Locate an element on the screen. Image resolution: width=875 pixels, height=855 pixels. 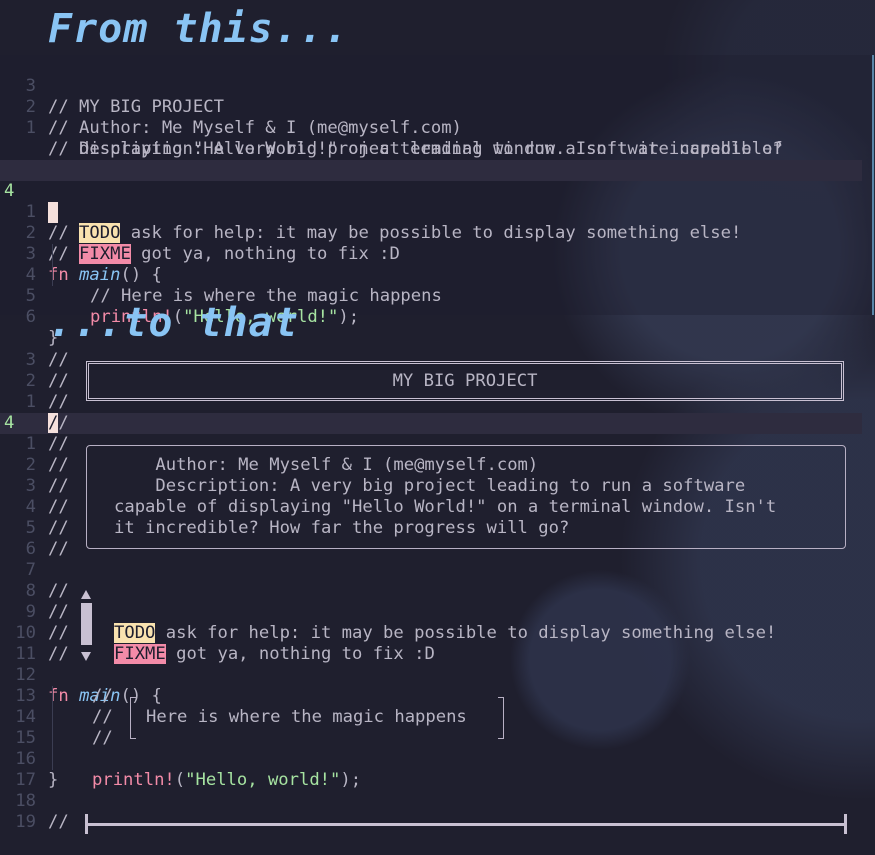
line-number: 4 is located at coordinates (30, 507).